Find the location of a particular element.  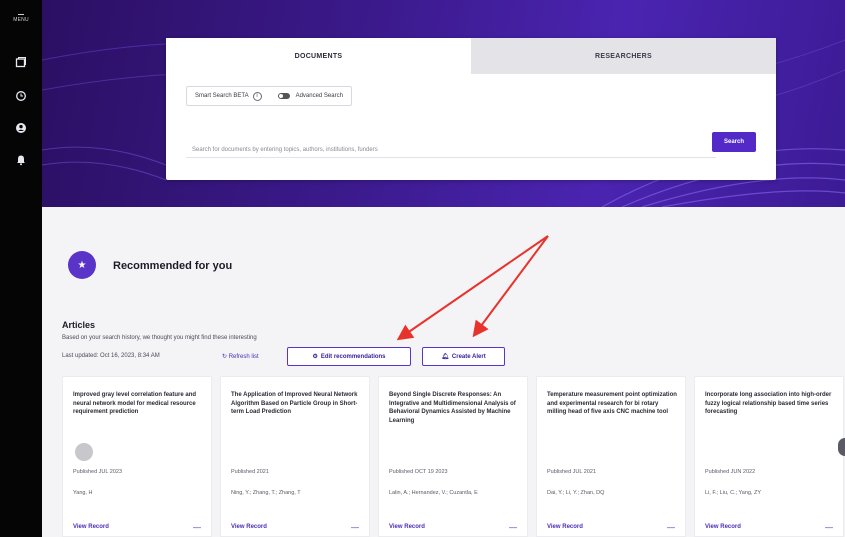

article-published: Published 2021 is located at coordinates (250, 472).